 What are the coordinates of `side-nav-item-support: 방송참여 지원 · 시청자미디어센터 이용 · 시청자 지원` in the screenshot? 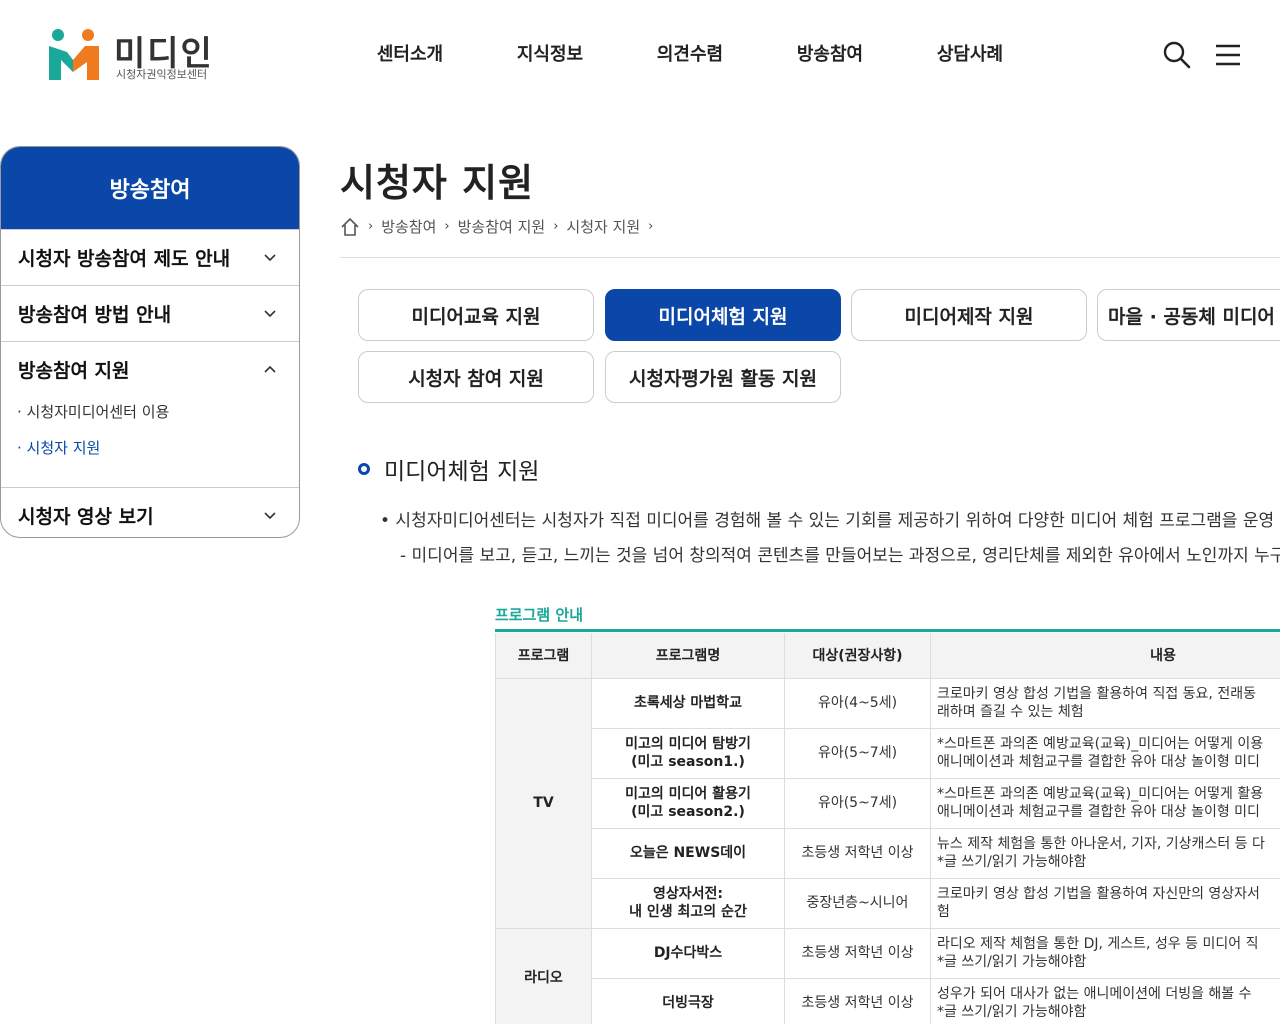 It's located at (150, 414).